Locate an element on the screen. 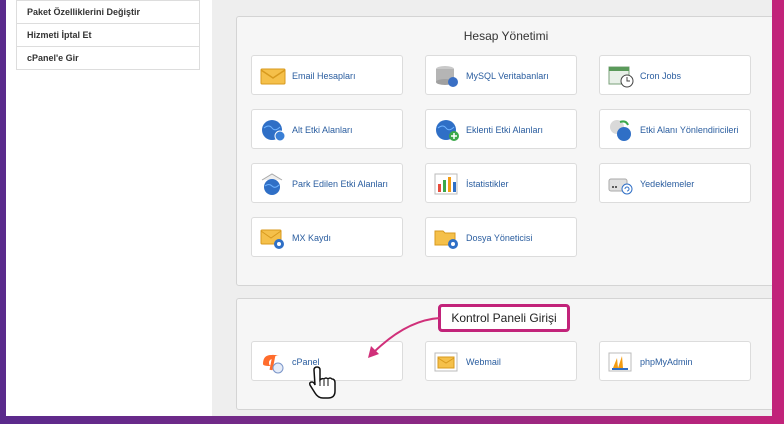 The width and height of the screenshot is (784, 424). panel-title: Hesap Yönetimi is located at coordinates (506, 36).